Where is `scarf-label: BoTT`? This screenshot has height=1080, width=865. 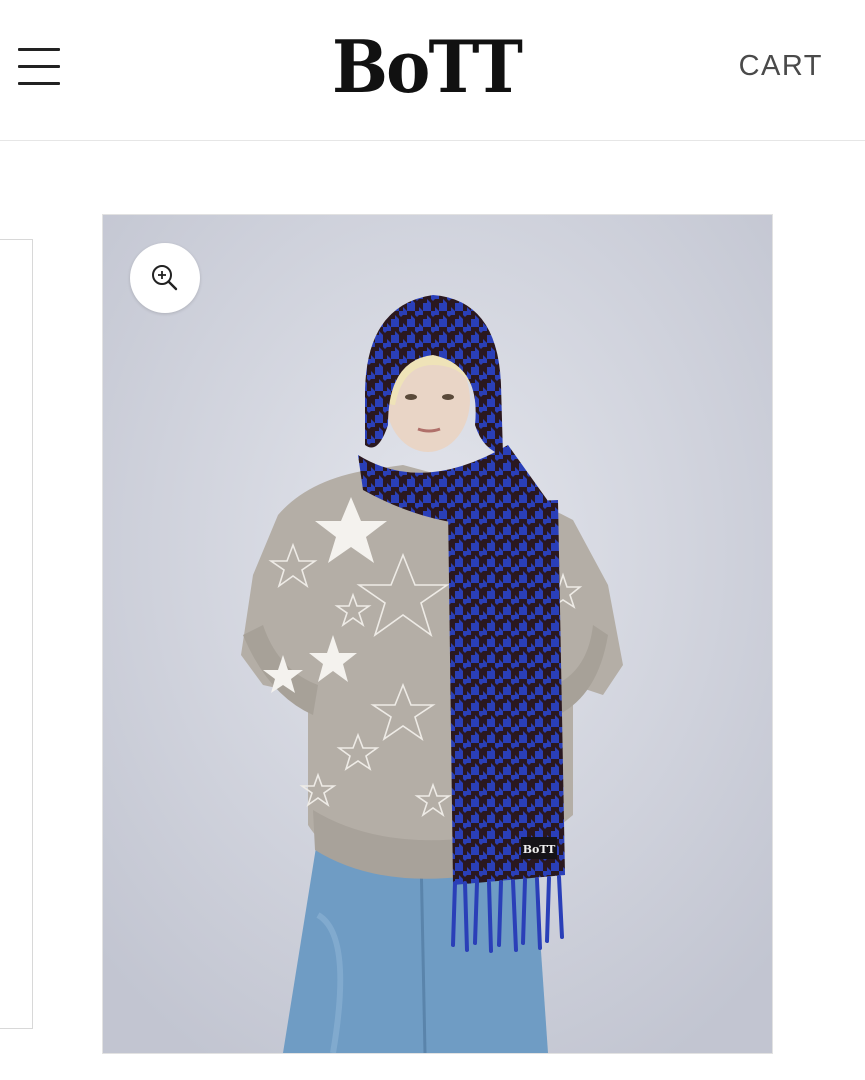
scarf-label: BoTT is located at coordinates (539, 849).